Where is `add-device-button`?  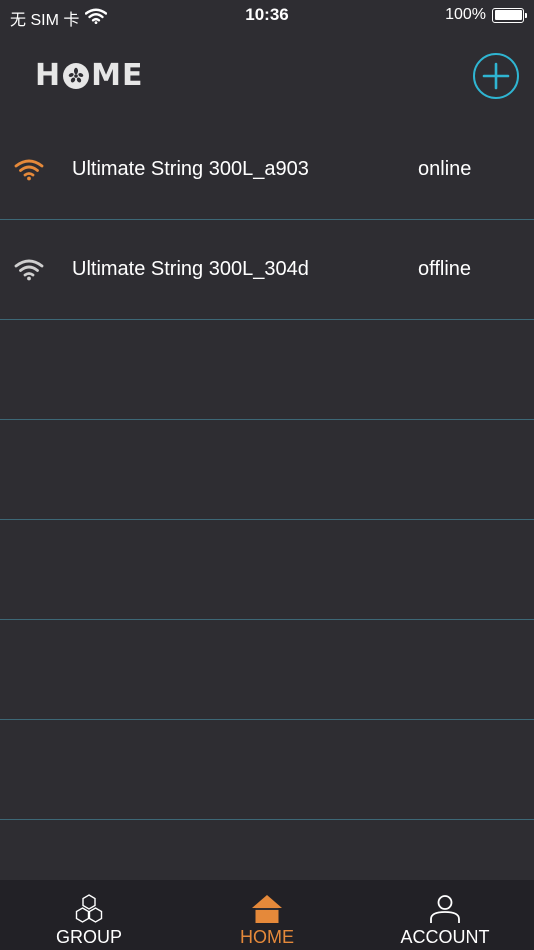 add-device-button is located at coordinates (496, 76).